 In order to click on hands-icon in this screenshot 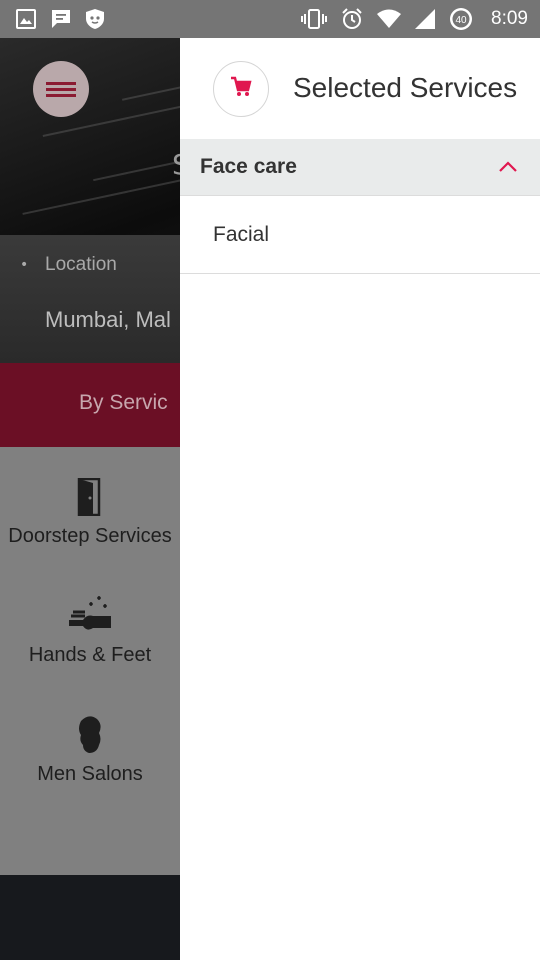, I will do `click(90, 616)`.